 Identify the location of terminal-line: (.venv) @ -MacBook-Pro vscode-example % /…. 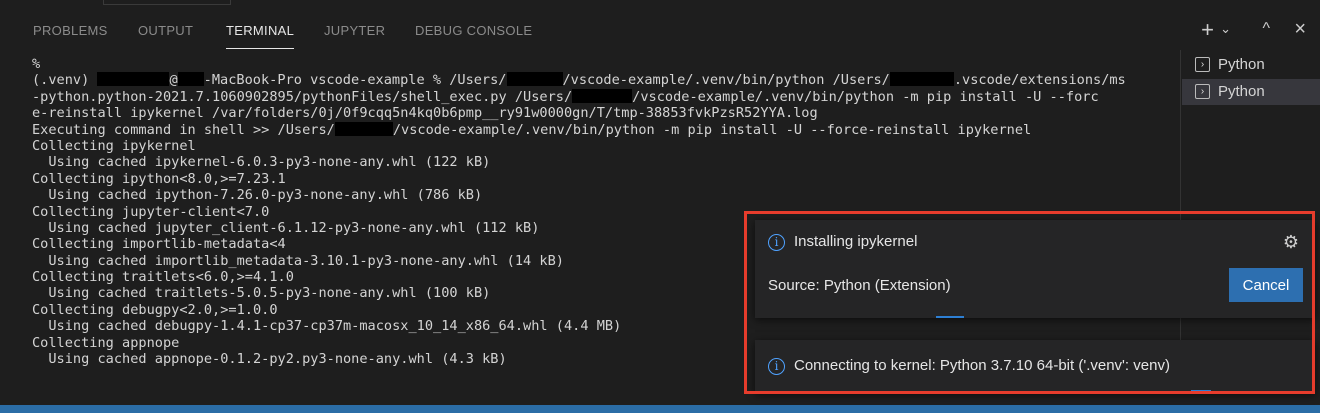
(579, 80).